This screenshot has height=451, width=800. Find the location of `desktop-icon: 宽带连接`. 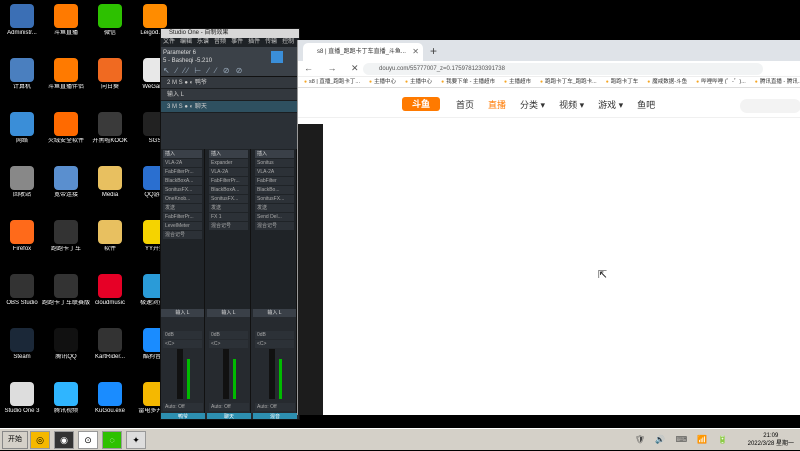

desktop-icon: 宽带连接 is located at coordinates (66, 182).